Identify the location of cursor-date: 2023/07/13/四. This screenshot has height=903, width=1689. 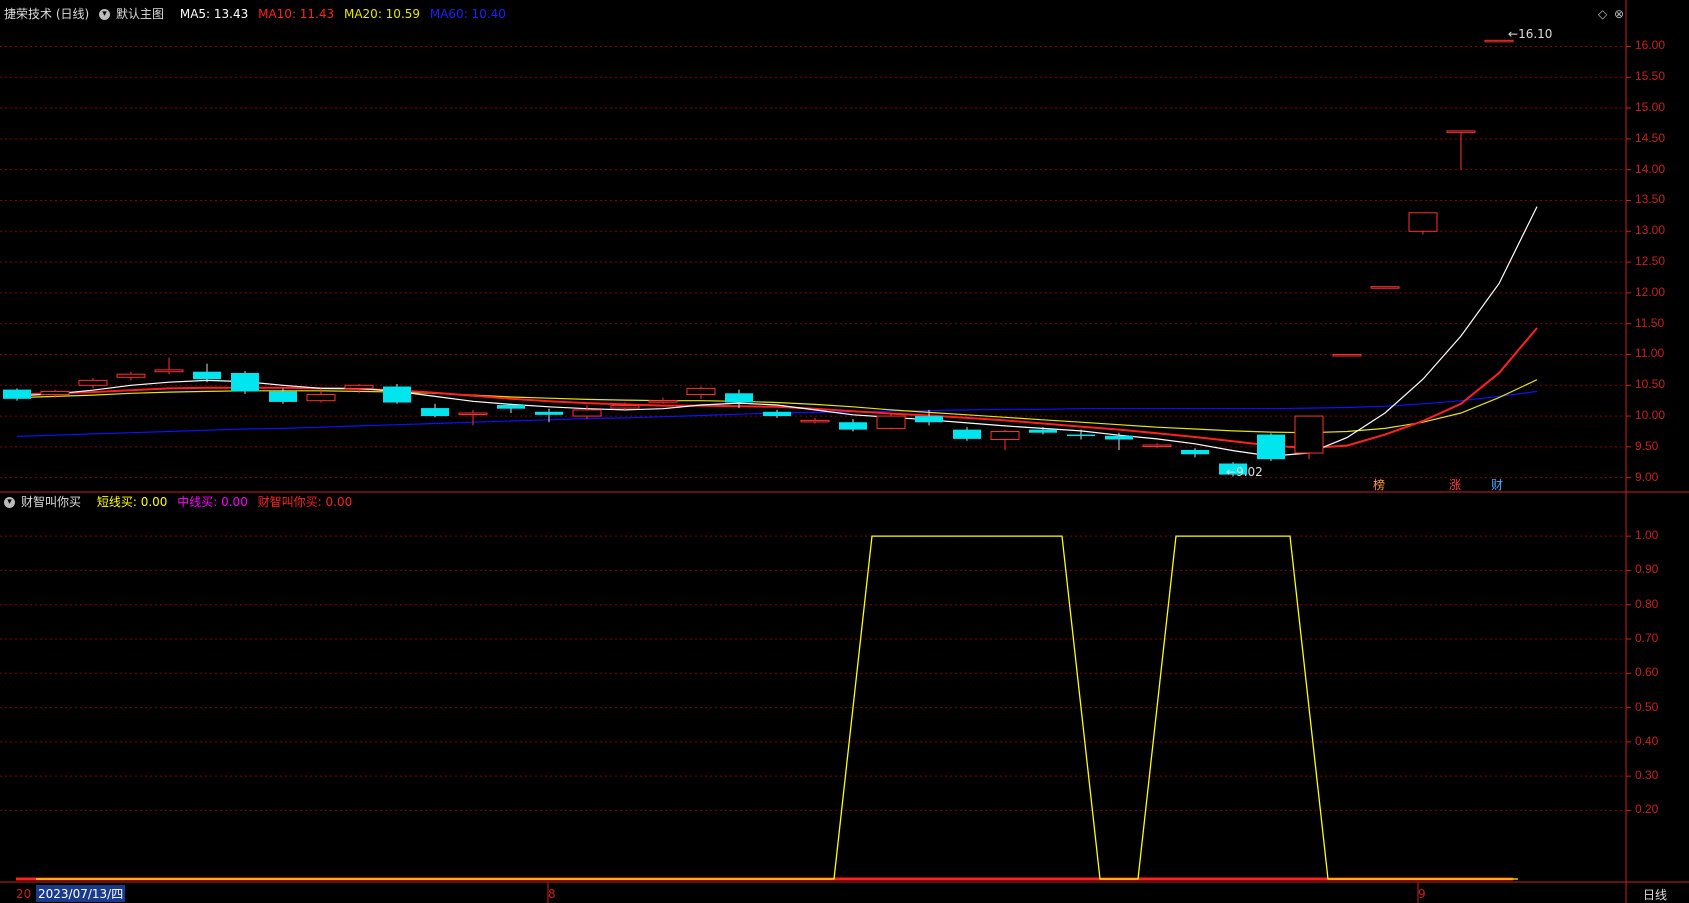
(81, 893).